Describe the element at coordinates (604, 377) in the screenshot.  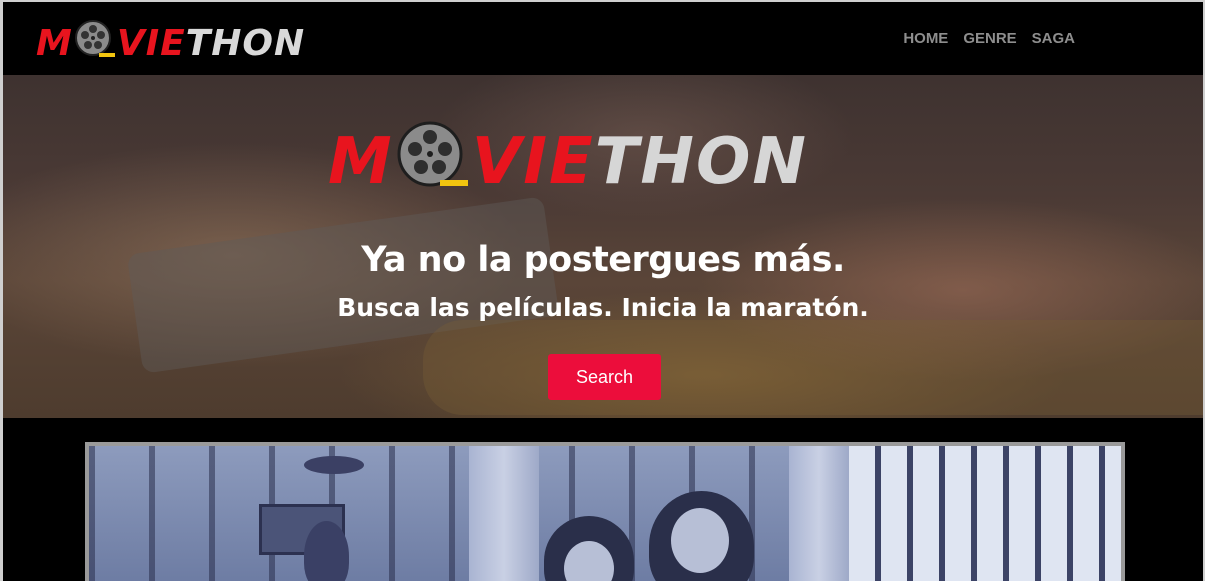
I see `search-button: Search` at that location.